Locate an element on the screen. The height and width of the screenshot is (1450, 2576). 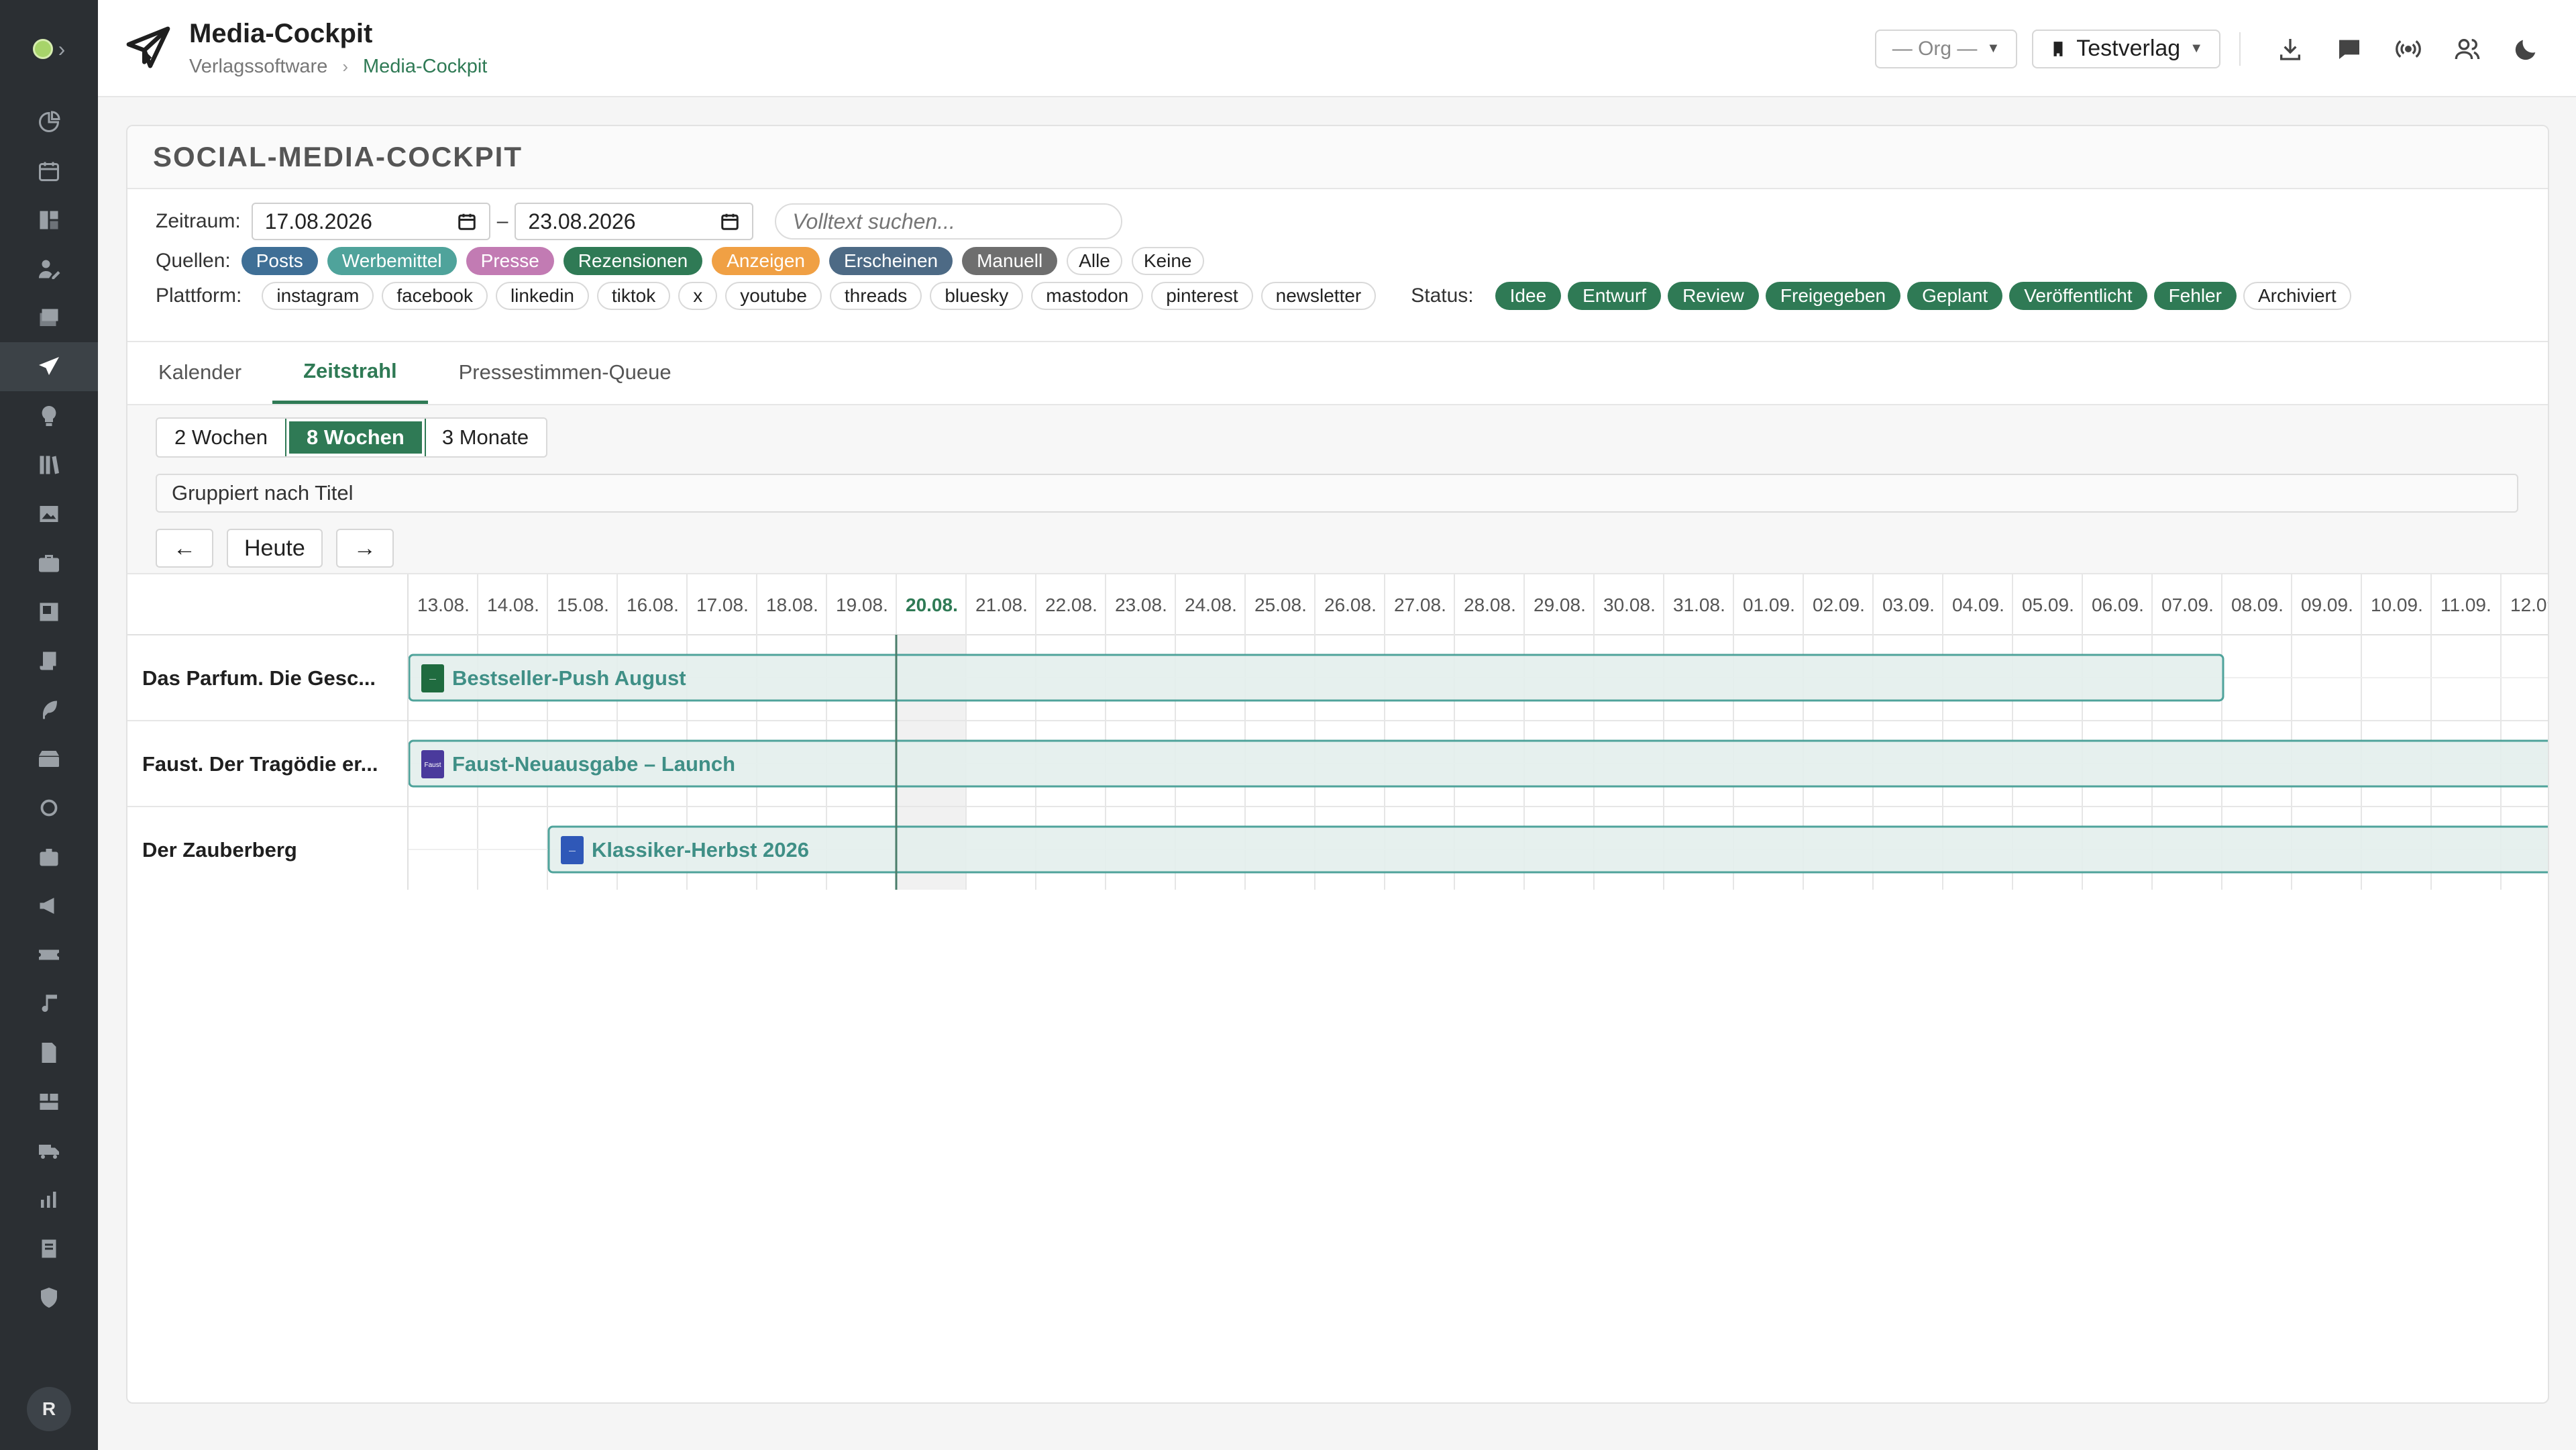
sidebar-item-archive is located at coordinates (49, 758).